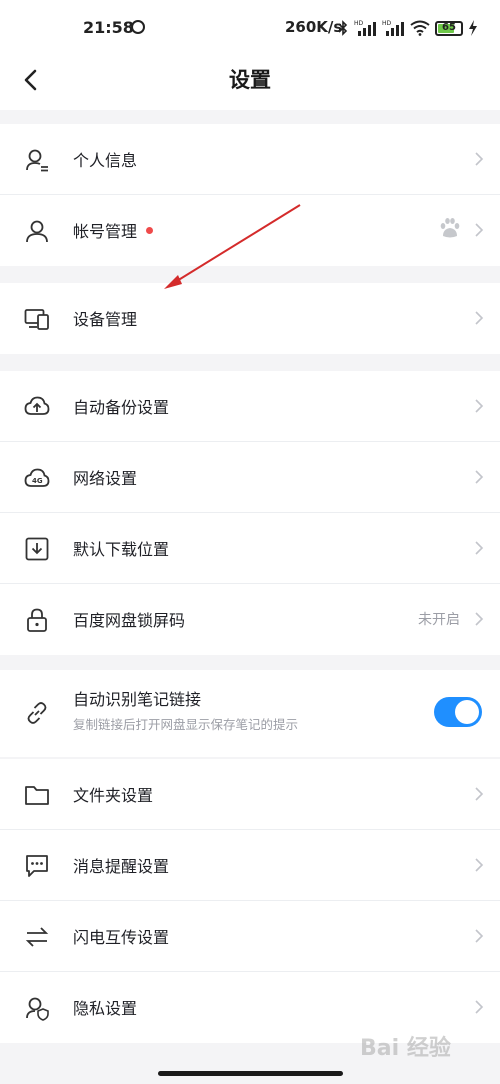 Image resolution: width=500 pixels, height=1084 pixels. I want to click on row-label: 网络设置, so click(105, 478).